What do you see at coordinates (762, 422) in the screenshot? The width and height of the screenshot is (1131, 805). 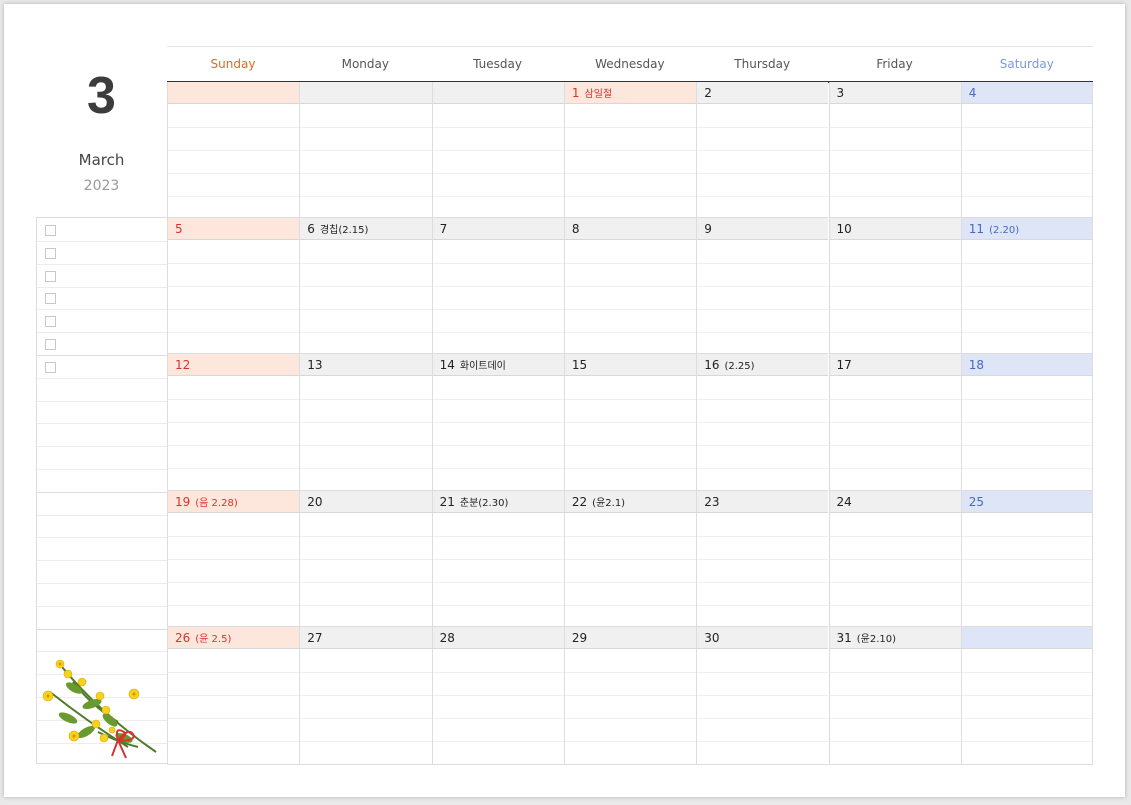 I see `day-cell: 16 (2.25)` at bounding box center [762, 422].